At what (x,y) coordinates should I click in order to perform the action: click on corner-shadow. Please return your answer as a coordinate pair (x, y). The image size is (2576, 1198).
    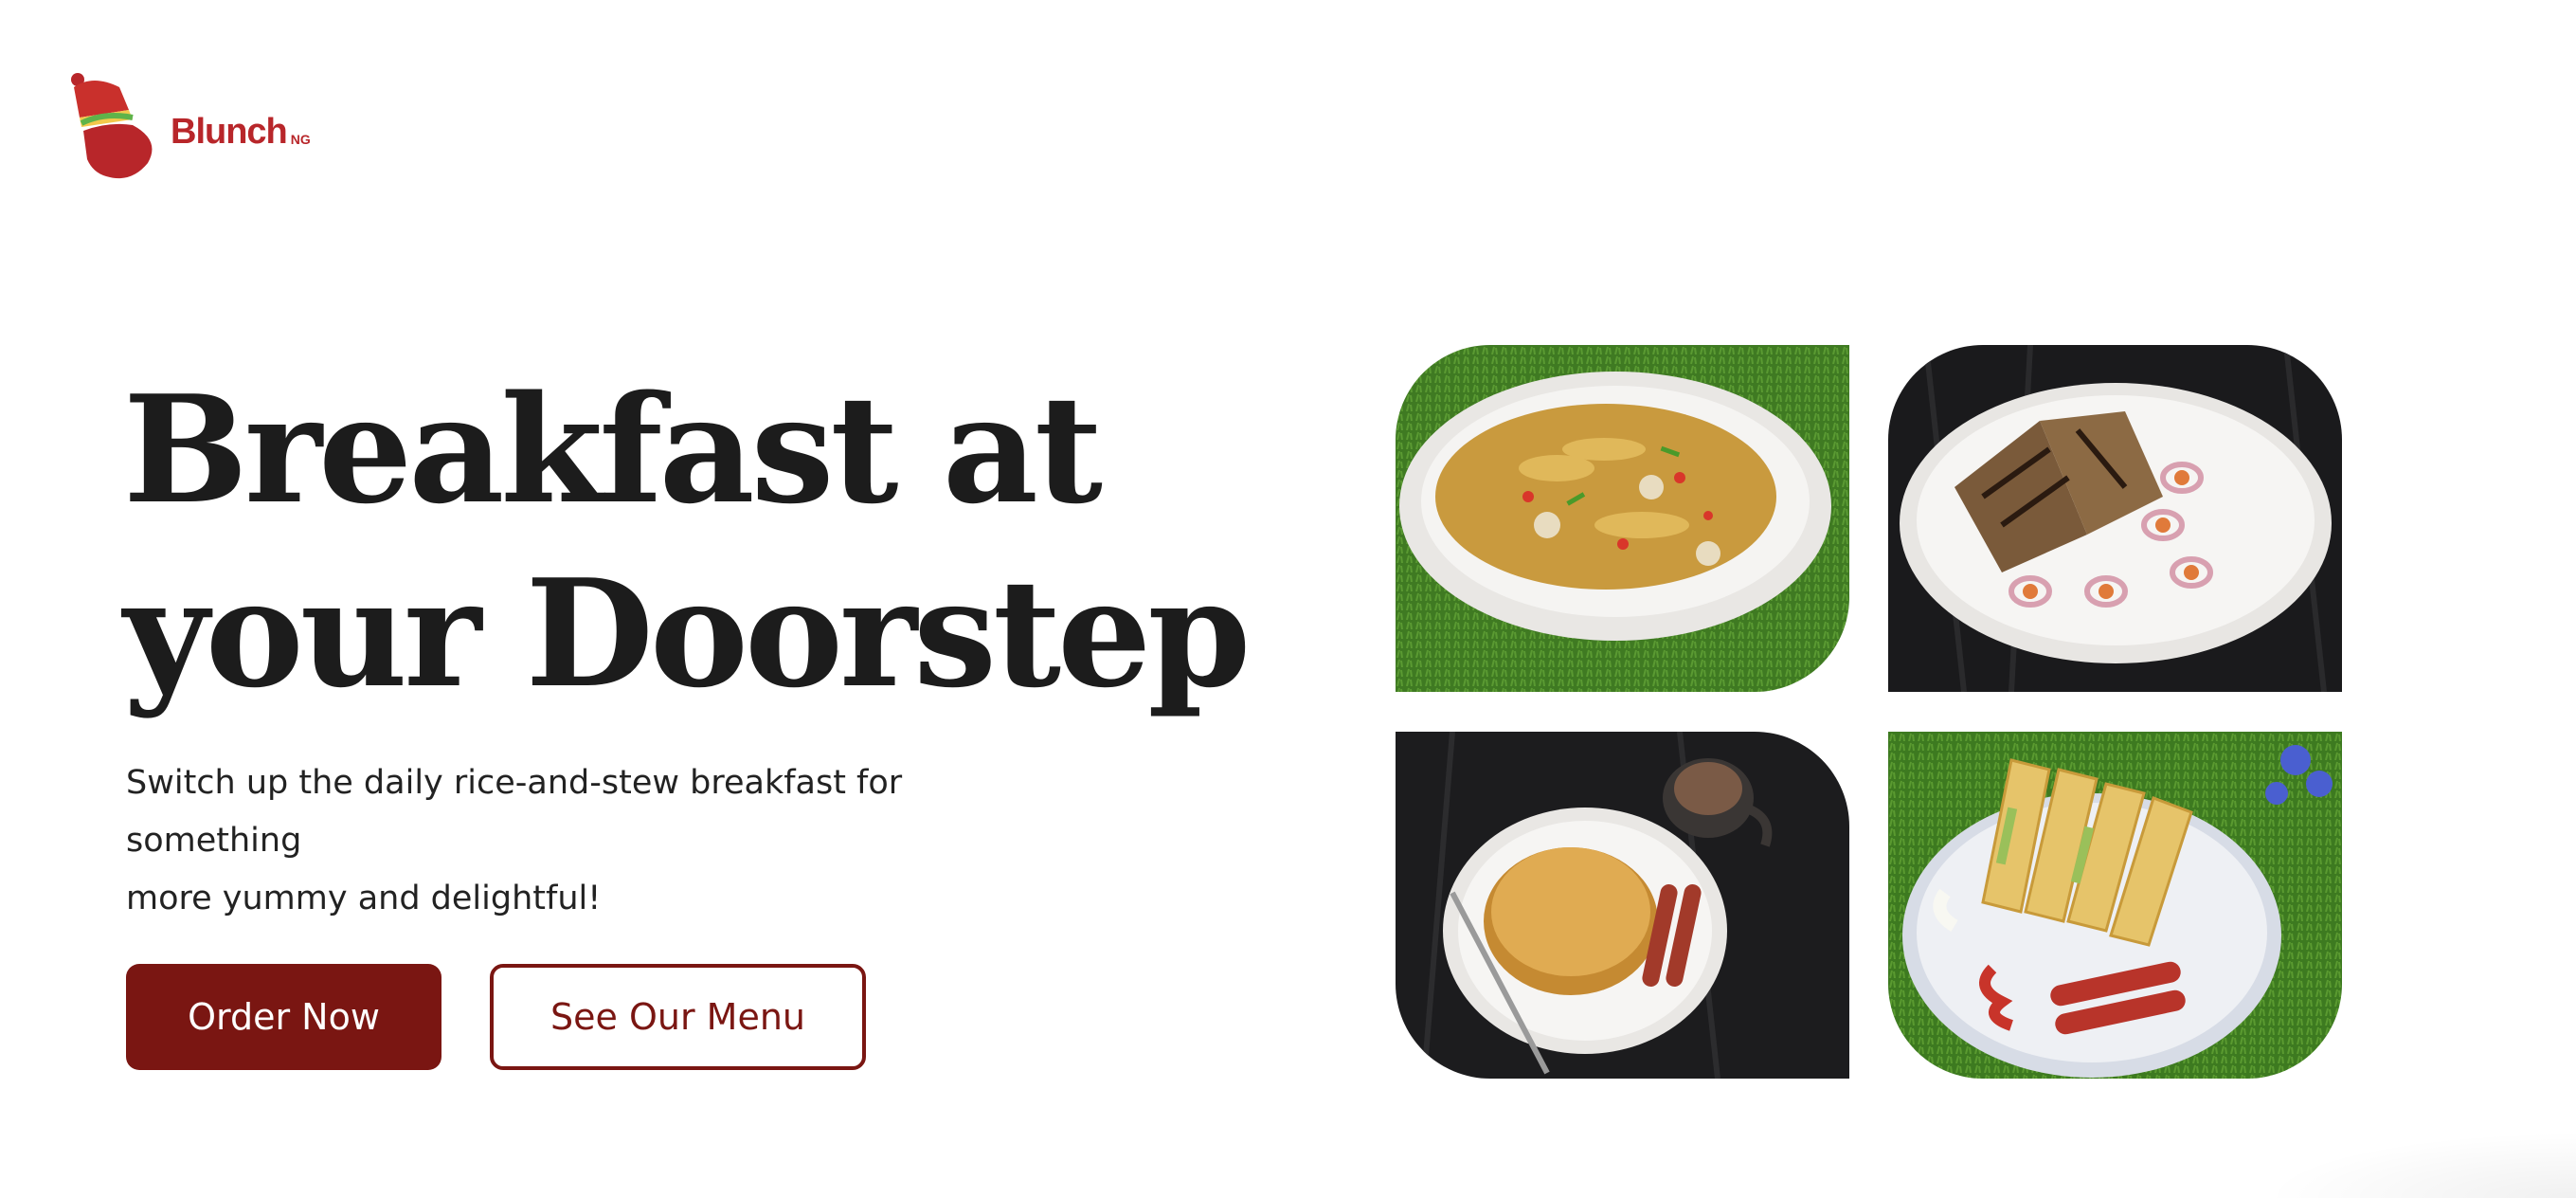
    Looking at the image, I should click on (2419, 1165).